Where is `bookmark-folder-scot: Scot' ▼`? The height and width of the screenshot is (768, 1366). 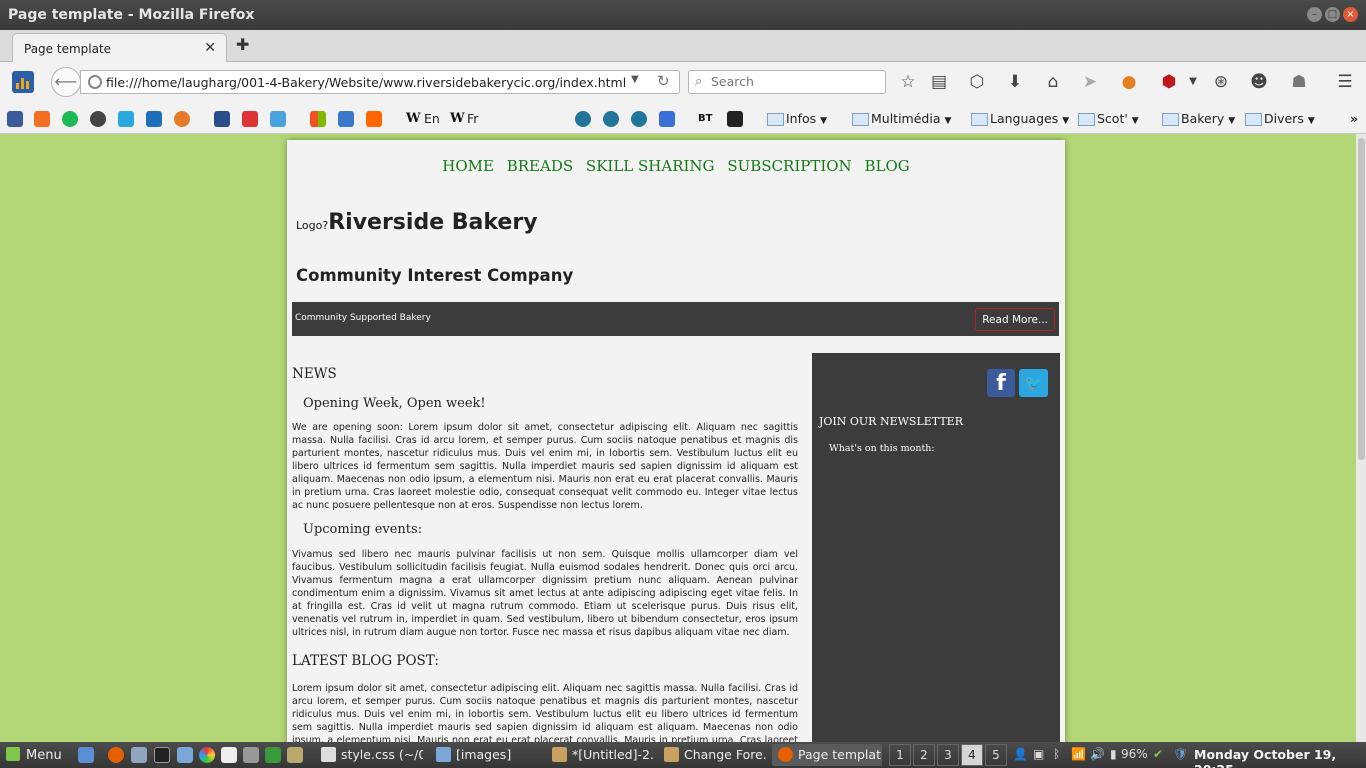 bookmark-folder-scot: Scot' ▼ is located at coordinates (1108, 118).